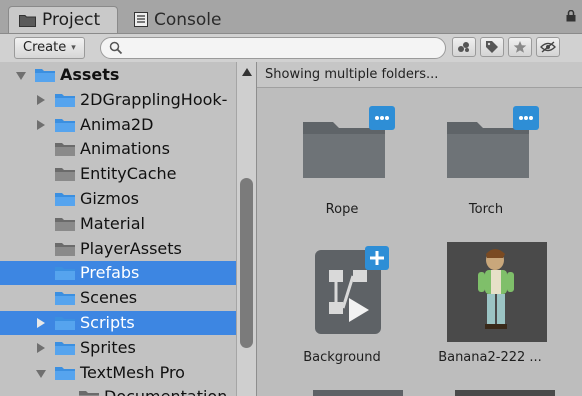 Image resolution: width=582 pixels, height=396 pixels. I want to click on star-icon, so click(520, 47).